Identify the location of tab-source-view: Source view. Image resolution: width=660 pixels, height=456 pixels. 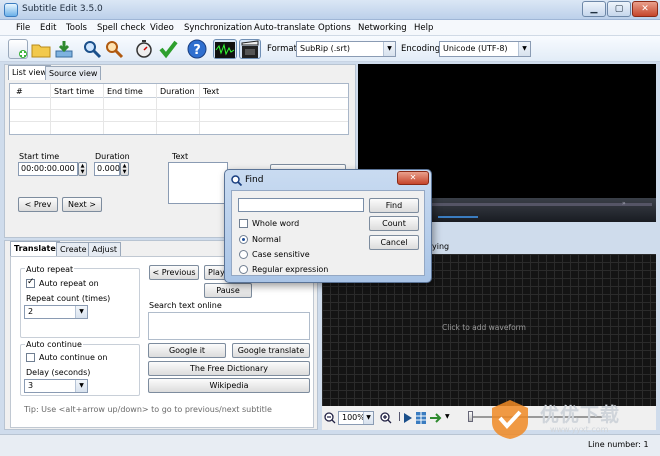
(73, 73).